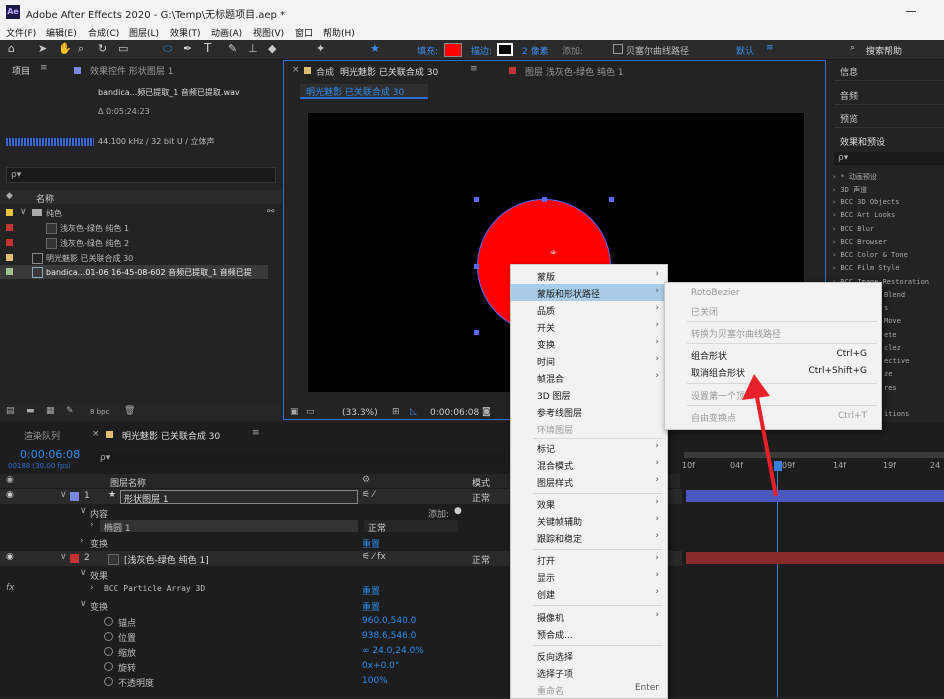 The width and height of the screenshot is (944, 699). I want to click on preset-item: ze, so click(914, 374).